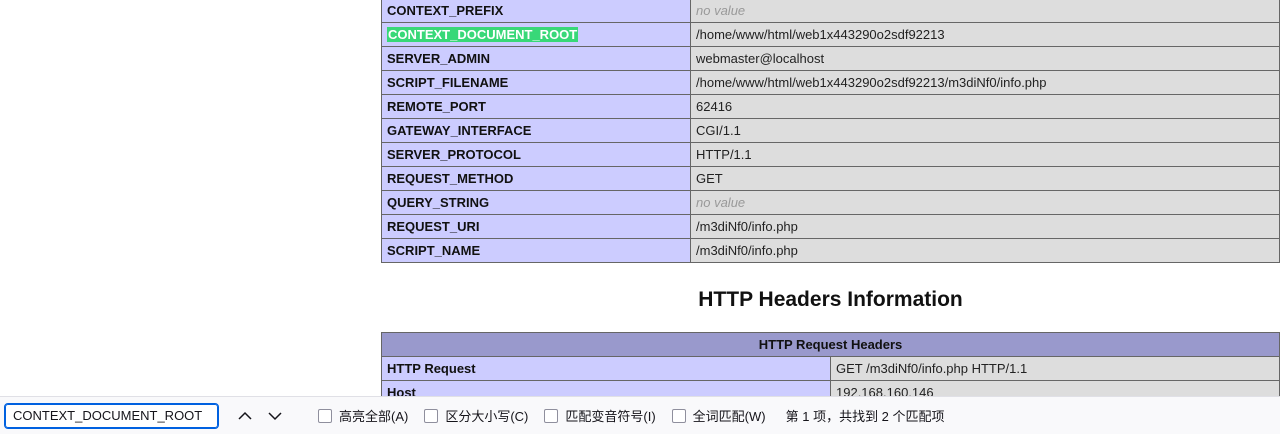  I want to click on variable-value: webmaster@localhost, so click(760, 58).